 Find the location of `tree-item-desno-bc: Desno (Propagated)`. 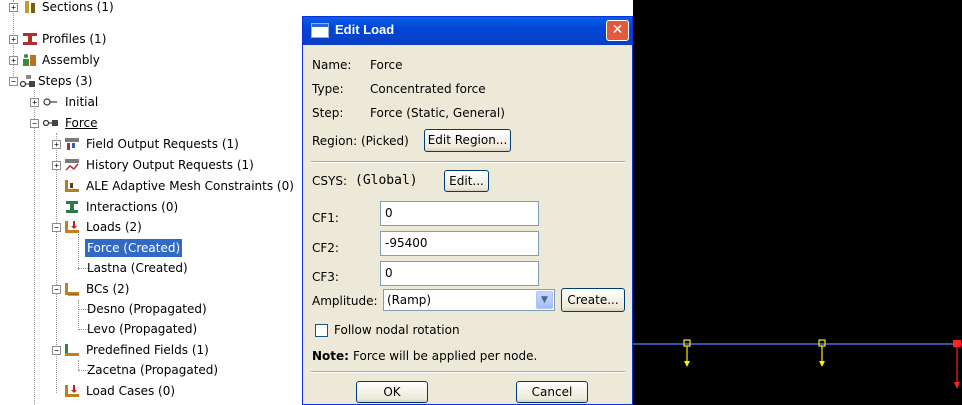

tree-item-desno-bc: Desno (Propagated) is located at coordinates (150, 309).